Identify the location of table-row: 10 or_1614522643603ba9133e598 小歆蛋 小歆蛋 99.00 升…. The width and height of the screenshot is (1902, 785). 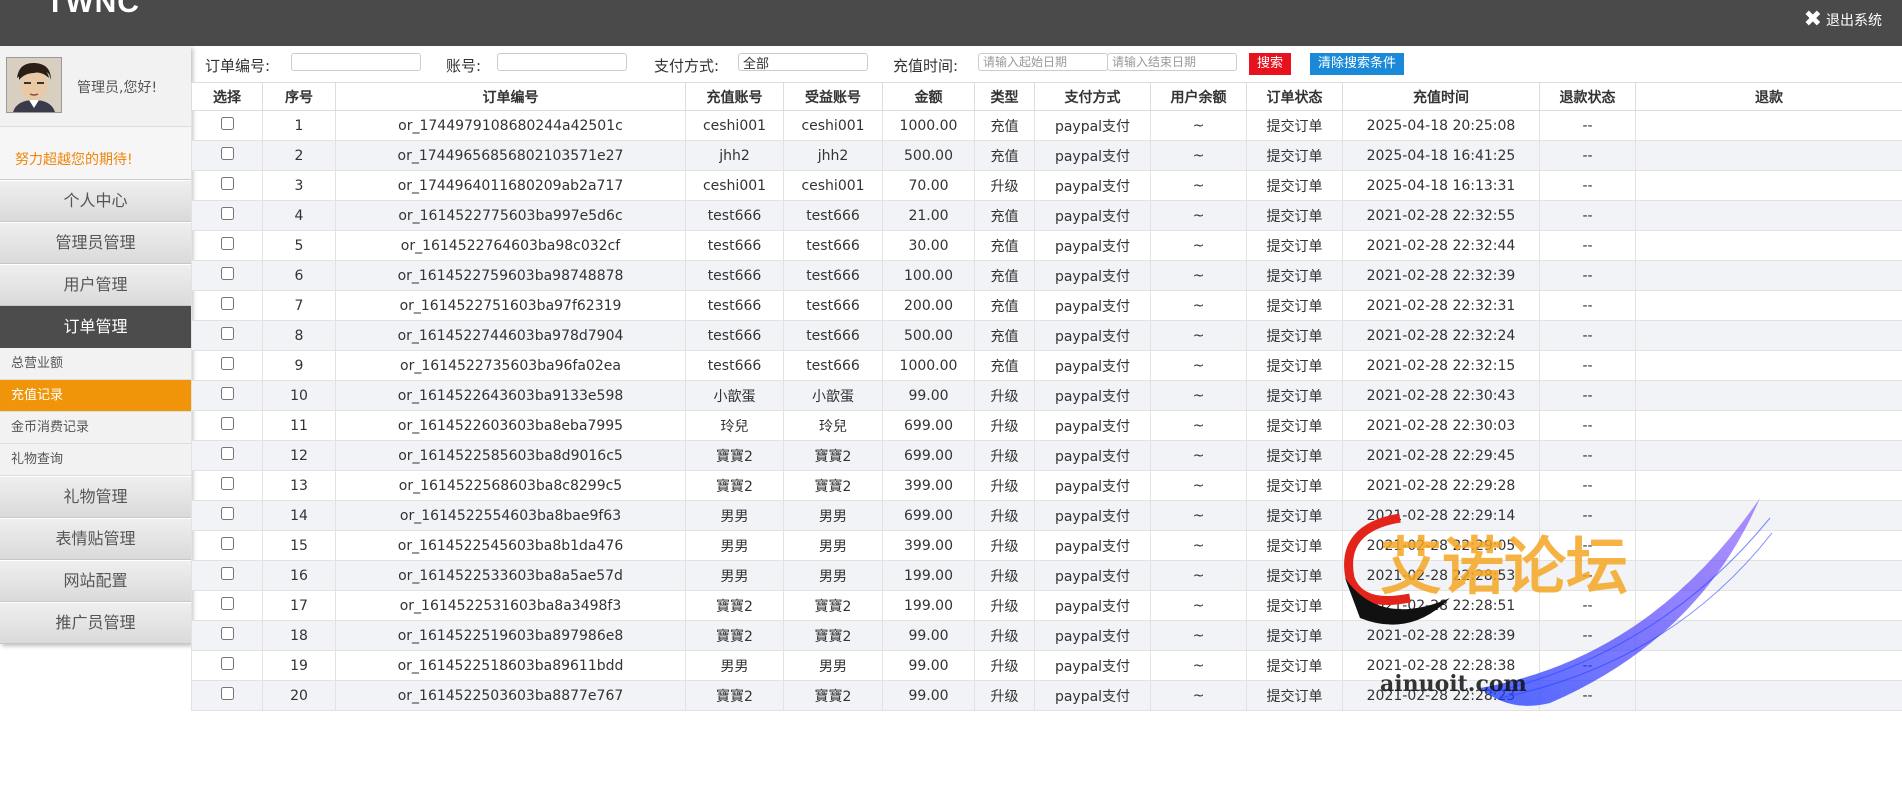
(1046, 395).